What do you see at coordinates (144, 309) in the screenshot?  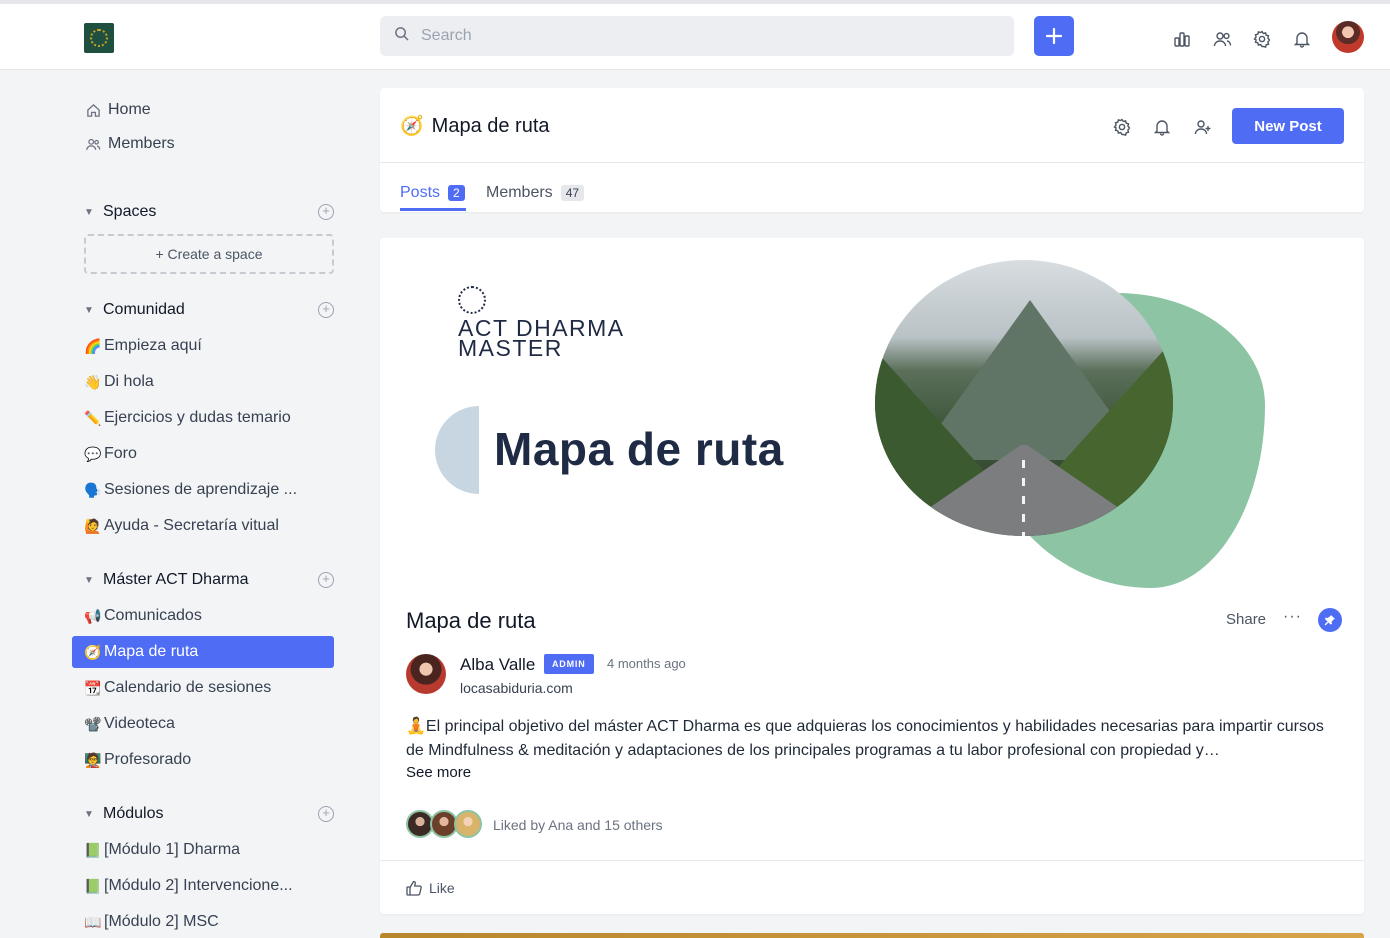 I see `section-title: Comunidad` at bounding box center [144, 309].